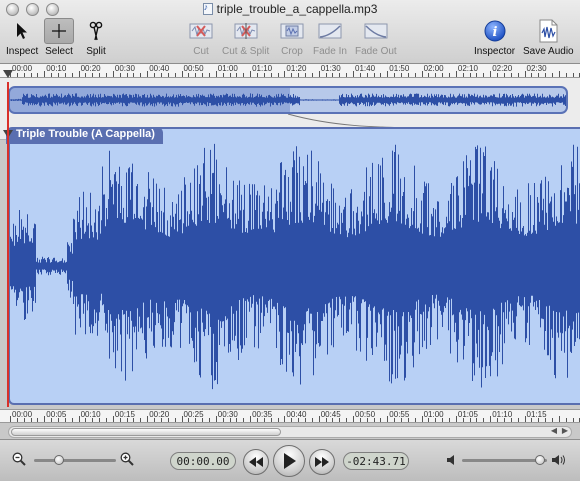 This screenshot has height=481, width=580. Describe the element at coordinates (8, 244) in the screenshot. I see `playhead` at that location.